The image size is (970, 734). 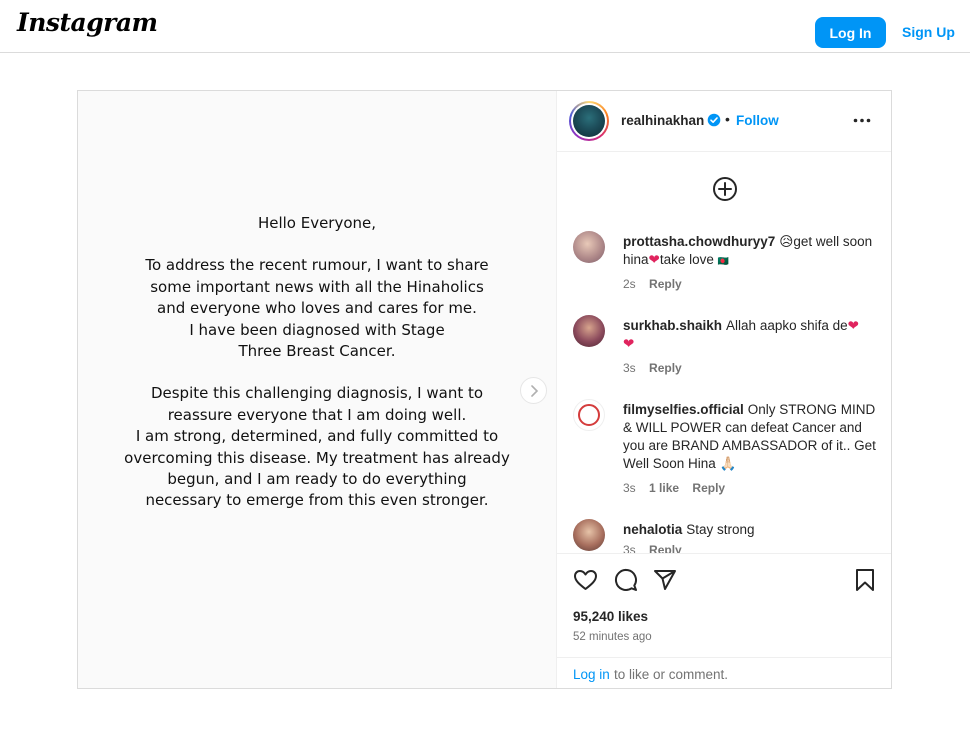 What do you see at coordinates (714, 120) in the screenshot?
I see `verified-badge-icon` at bounding box center [714, 120].